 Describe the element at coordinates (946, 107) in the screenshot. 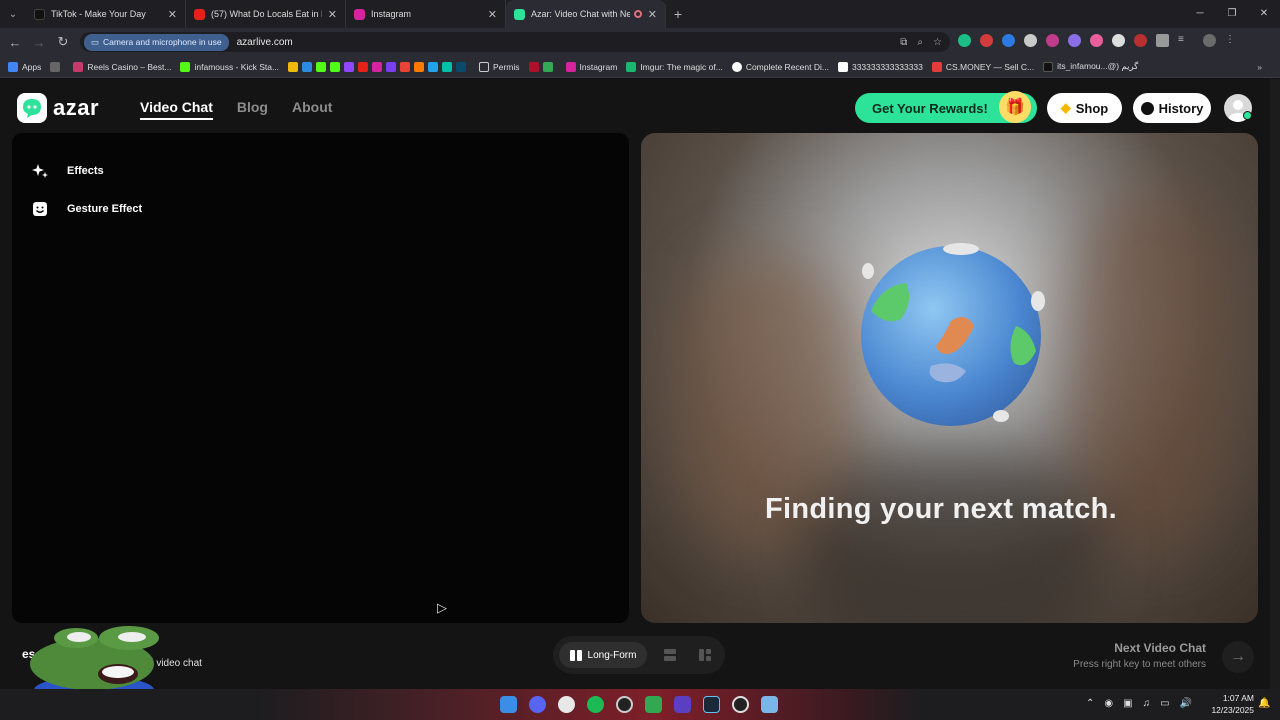

I see `rewards-button: Get Your Rewards! 🎁` at that location.